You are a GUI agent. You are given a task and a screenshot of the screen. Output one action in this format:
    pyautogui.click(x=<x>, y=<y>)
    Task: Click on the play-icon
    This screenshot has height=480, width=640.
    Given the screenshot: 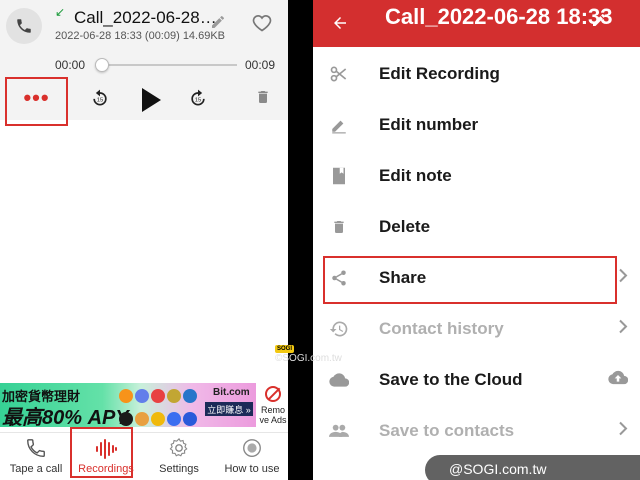 What is the action you would take?
    pyautogui.click(x=151, y=100)
    